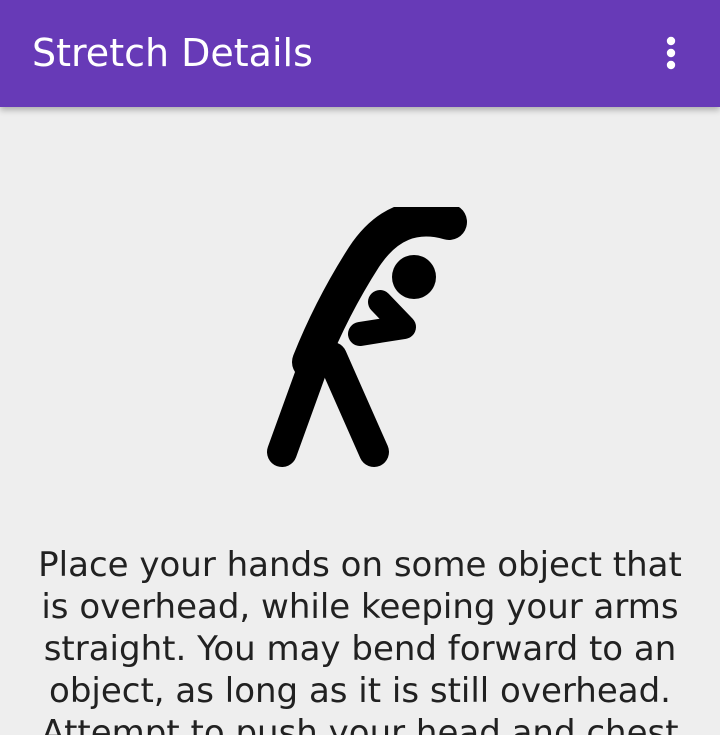 Image resolution: width=720 pixels, height=735 pixels. What do you see at coordinates (360, 53) in the screenshot?
I see `app-bar: Stretch Details` at bounding box center [360, 53].